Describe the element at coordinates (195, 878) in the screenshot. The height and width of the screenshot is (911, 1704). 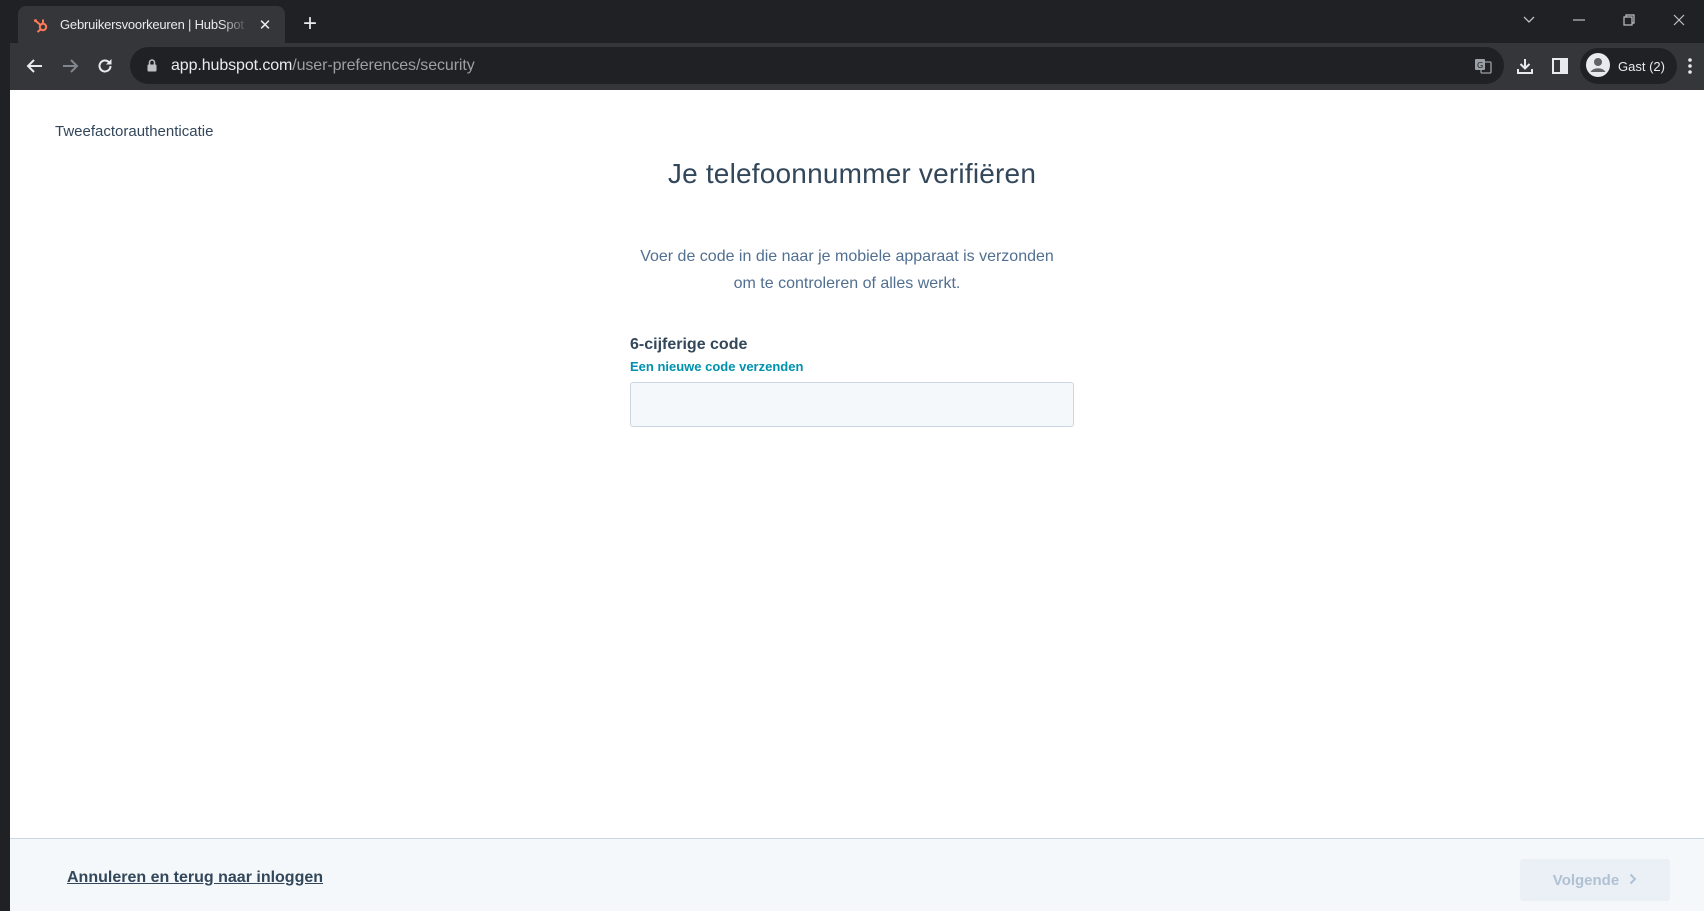
I see `cancel-back-to-login-link: Annuleren en terug naar inloggen` at that location.